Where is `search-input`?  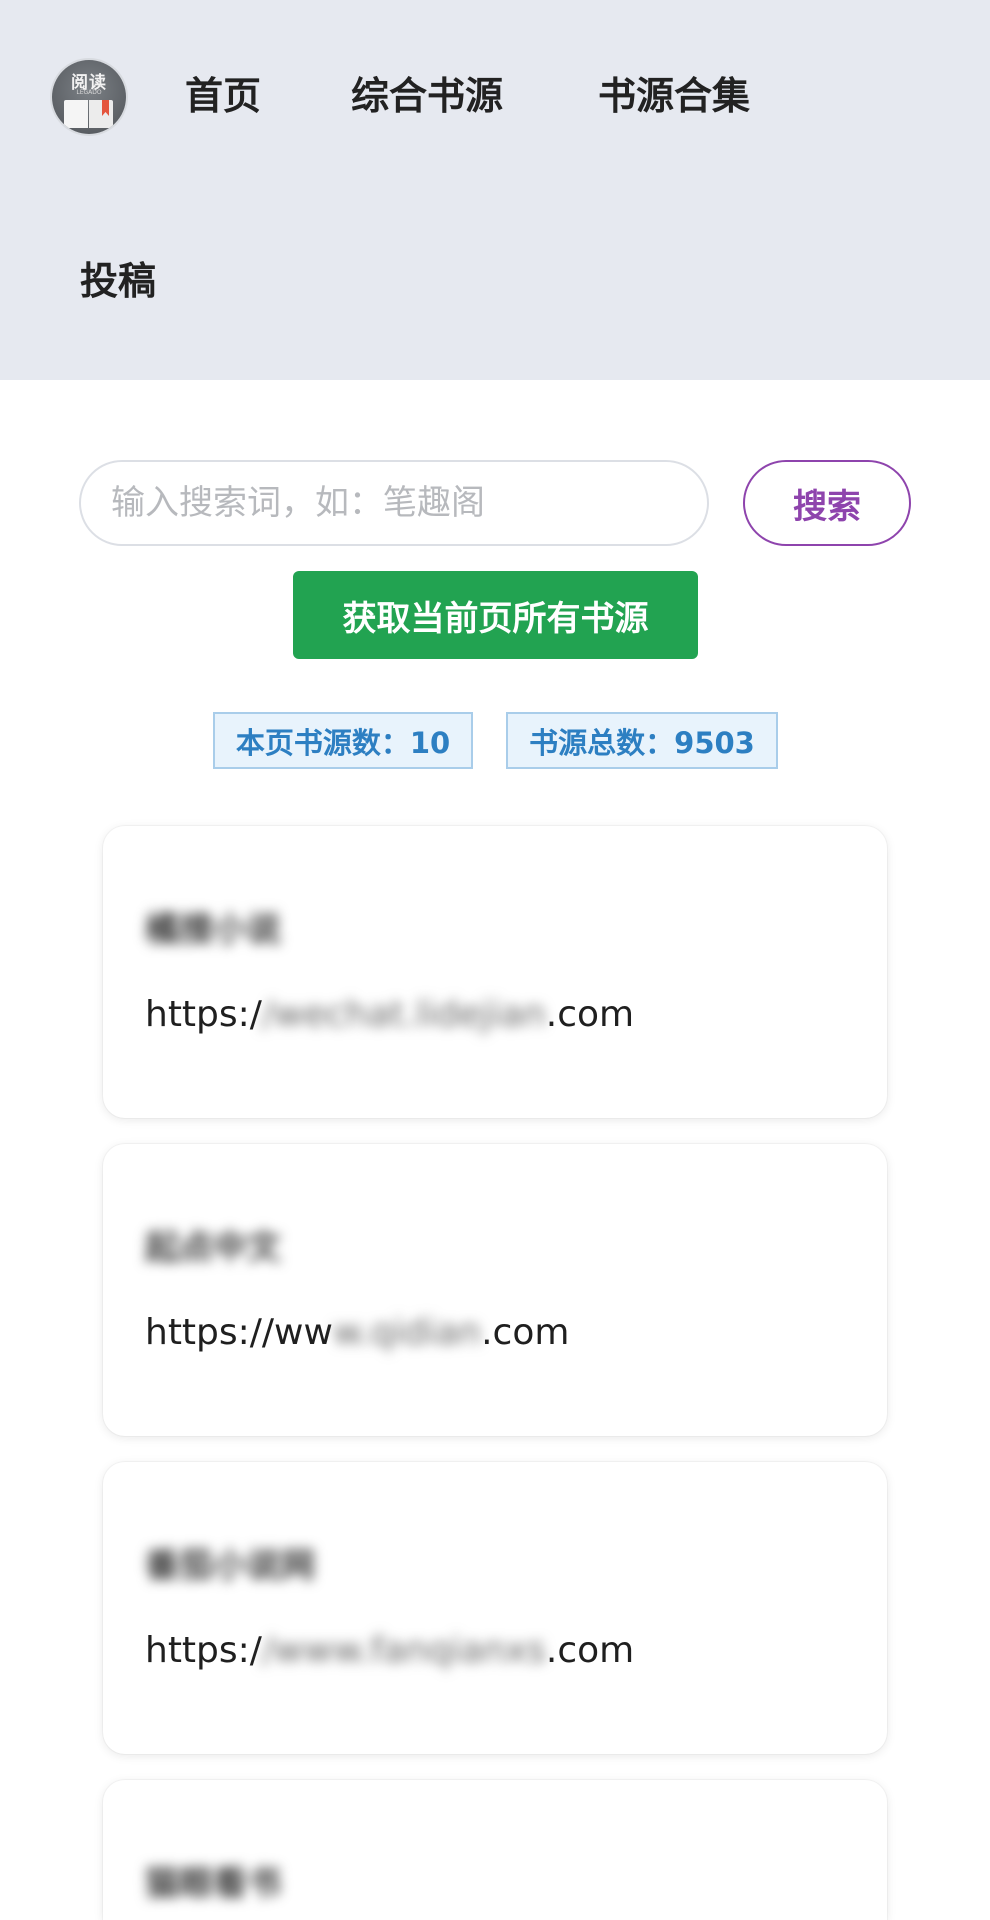
search-input is located at coordinates (394, 503).